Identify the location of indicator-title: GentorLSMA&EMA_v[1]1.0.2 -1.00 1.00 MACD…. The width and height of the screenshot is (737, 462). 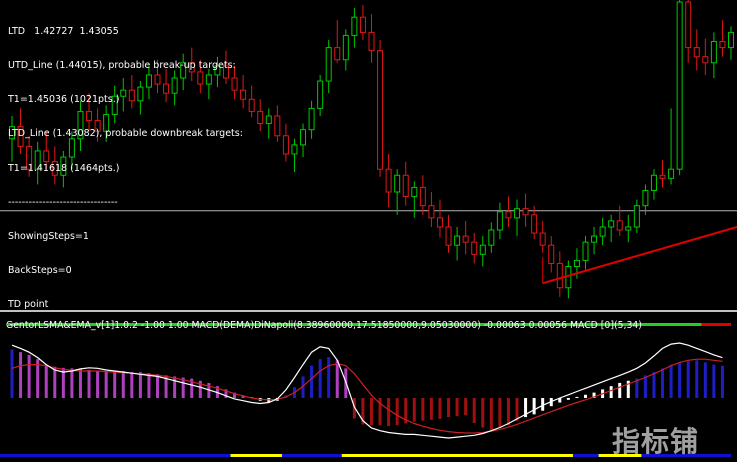
(324, 325).